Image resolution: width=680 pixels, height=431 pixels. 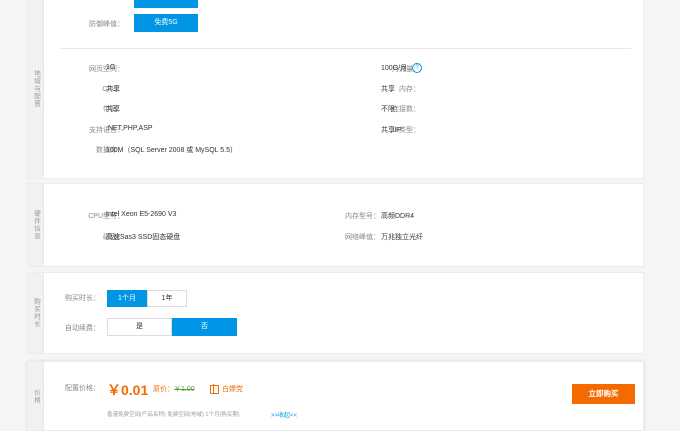 What do you see at coordinates (362, 237) in the screenshot?
I see `network-label: 网络峰值：` at bounding box center [362, 237].